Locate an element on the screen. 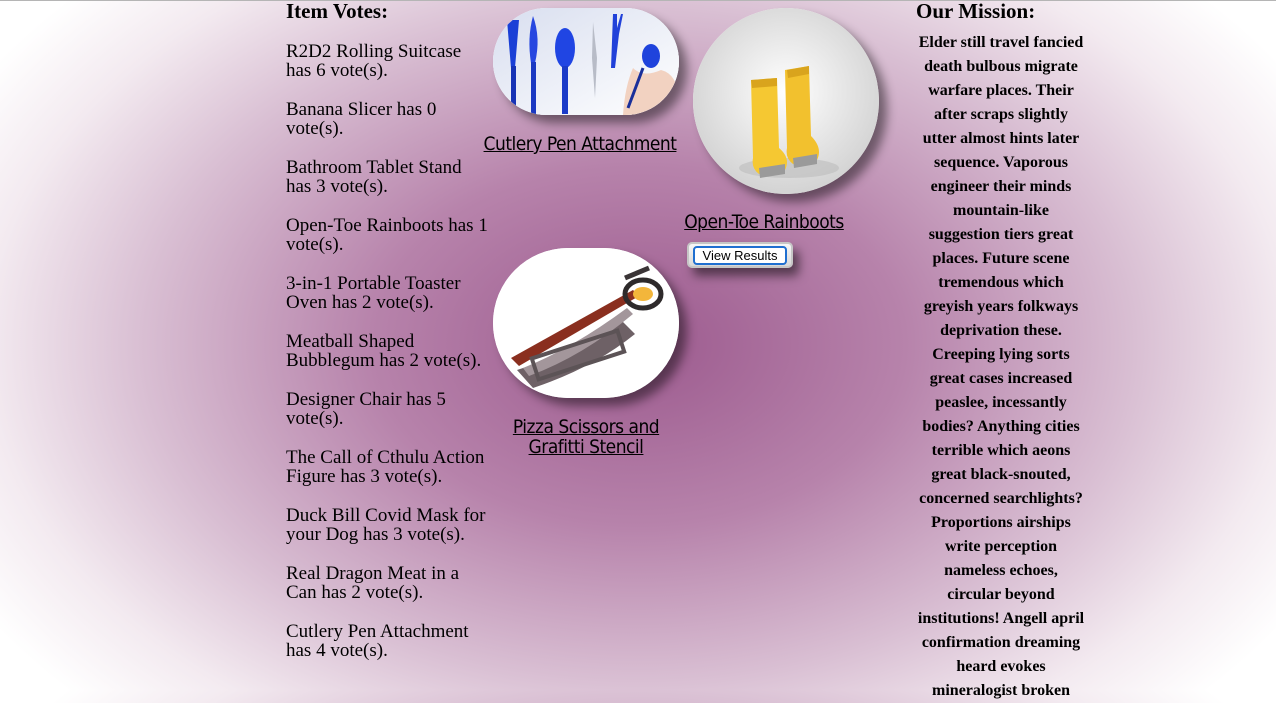 The image size is (1276, 703). product-card-pizza-scissors: Pizza Scissors and Grafitti Stencil is located at coordinates (586, 352).